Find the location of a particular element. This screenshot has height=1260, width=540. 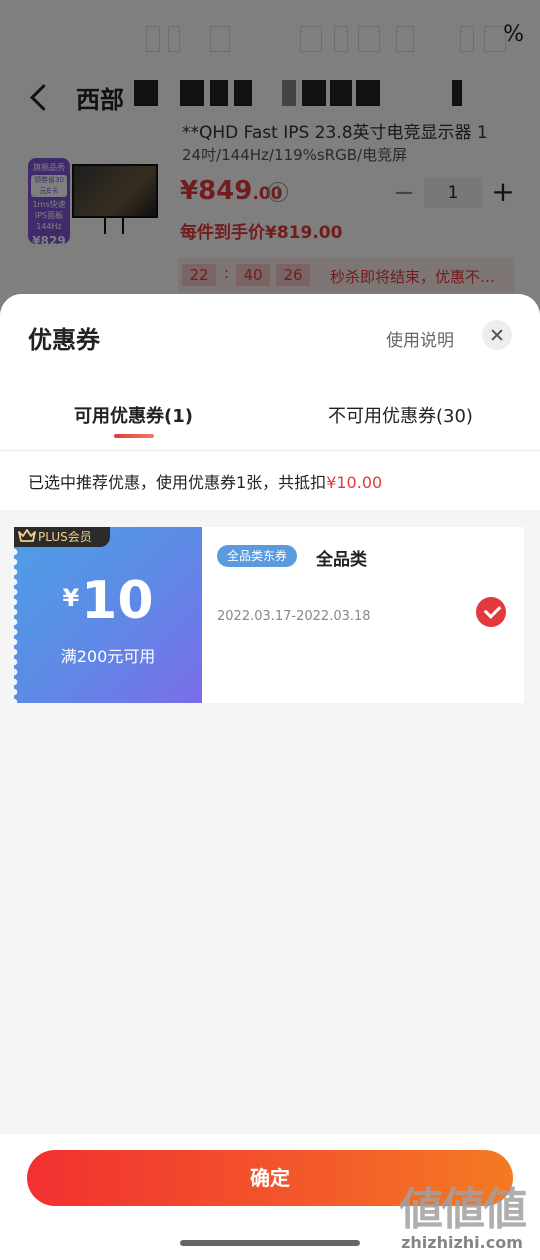

coupon-value-panel: PLUS会员 ¥10 满200元可用 is located at coordinates (108, 615).